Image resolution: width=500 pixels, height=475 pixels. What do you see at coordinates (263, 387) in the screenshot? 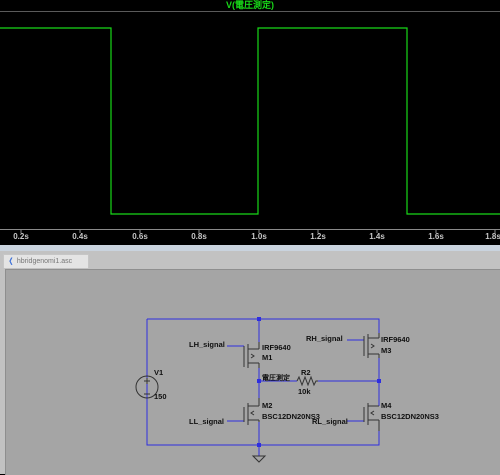
I see `wires` at bounding box center [263, 387].